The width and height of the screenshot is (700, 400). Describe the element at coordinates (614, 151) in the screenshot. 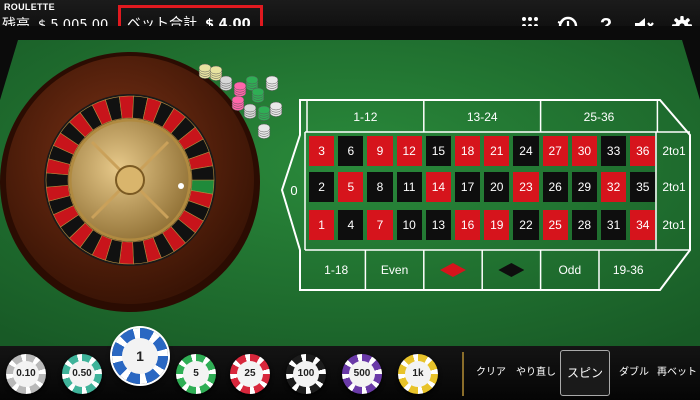

I see `bet-number-33: 33` at that location.